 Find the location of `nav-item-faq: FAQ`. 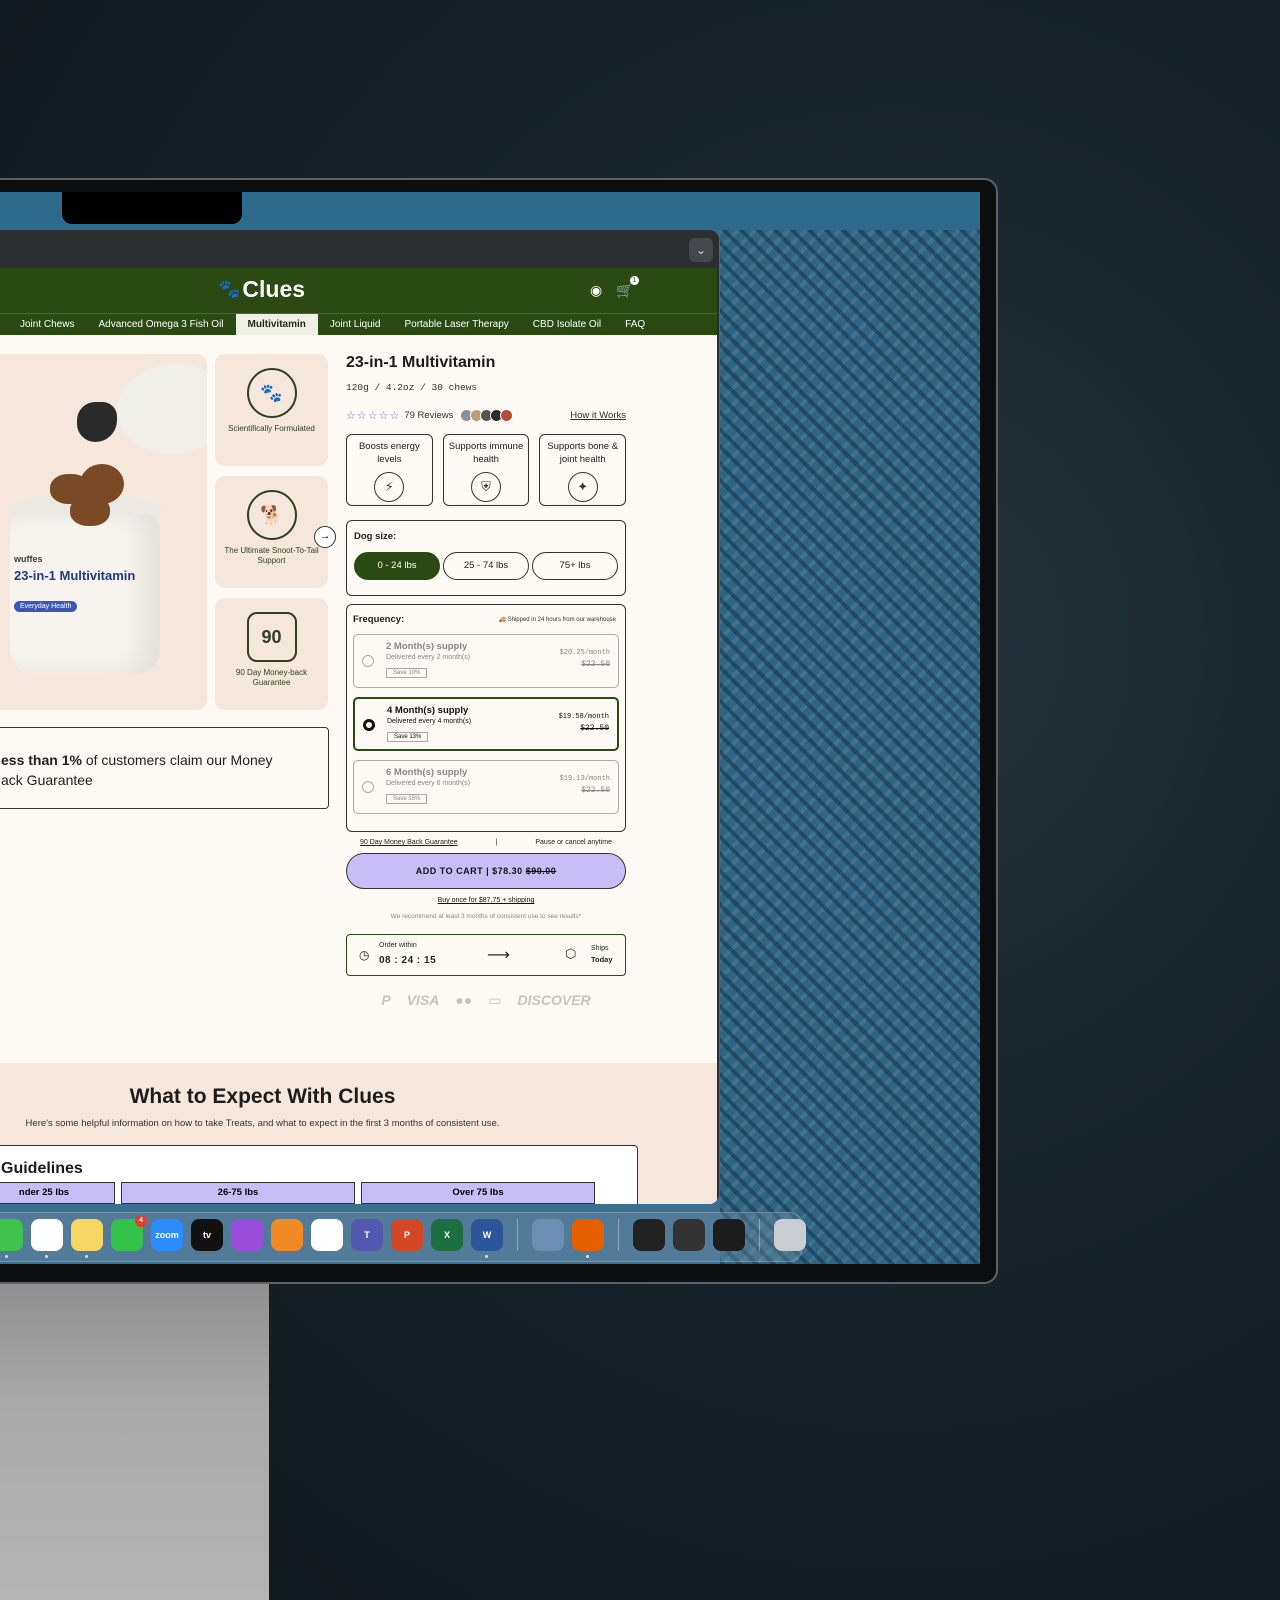

nav-item-faq: FAQ is located at coordinates (635, 324).